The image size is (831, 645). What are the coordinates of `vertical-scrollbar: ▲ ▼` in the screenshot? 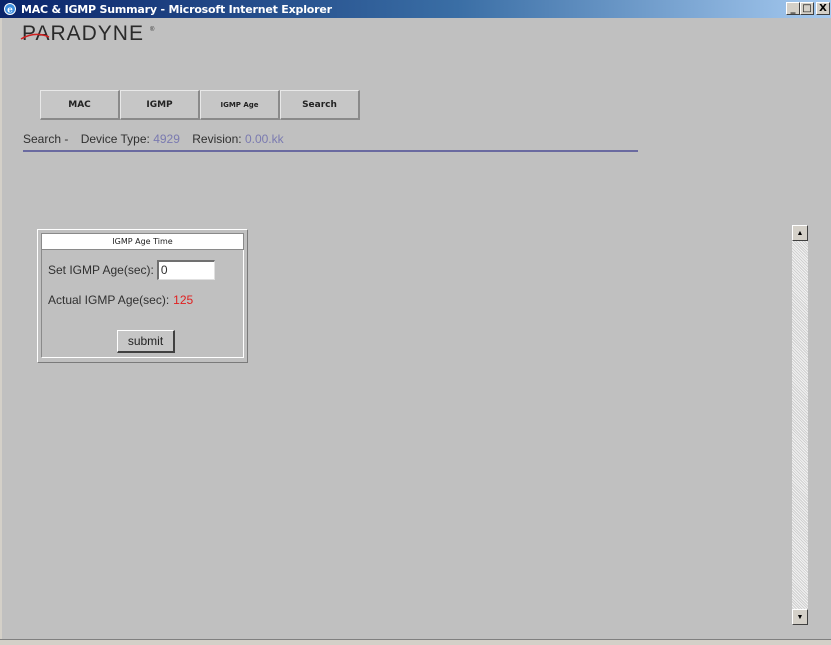 It's located at (800, 425).